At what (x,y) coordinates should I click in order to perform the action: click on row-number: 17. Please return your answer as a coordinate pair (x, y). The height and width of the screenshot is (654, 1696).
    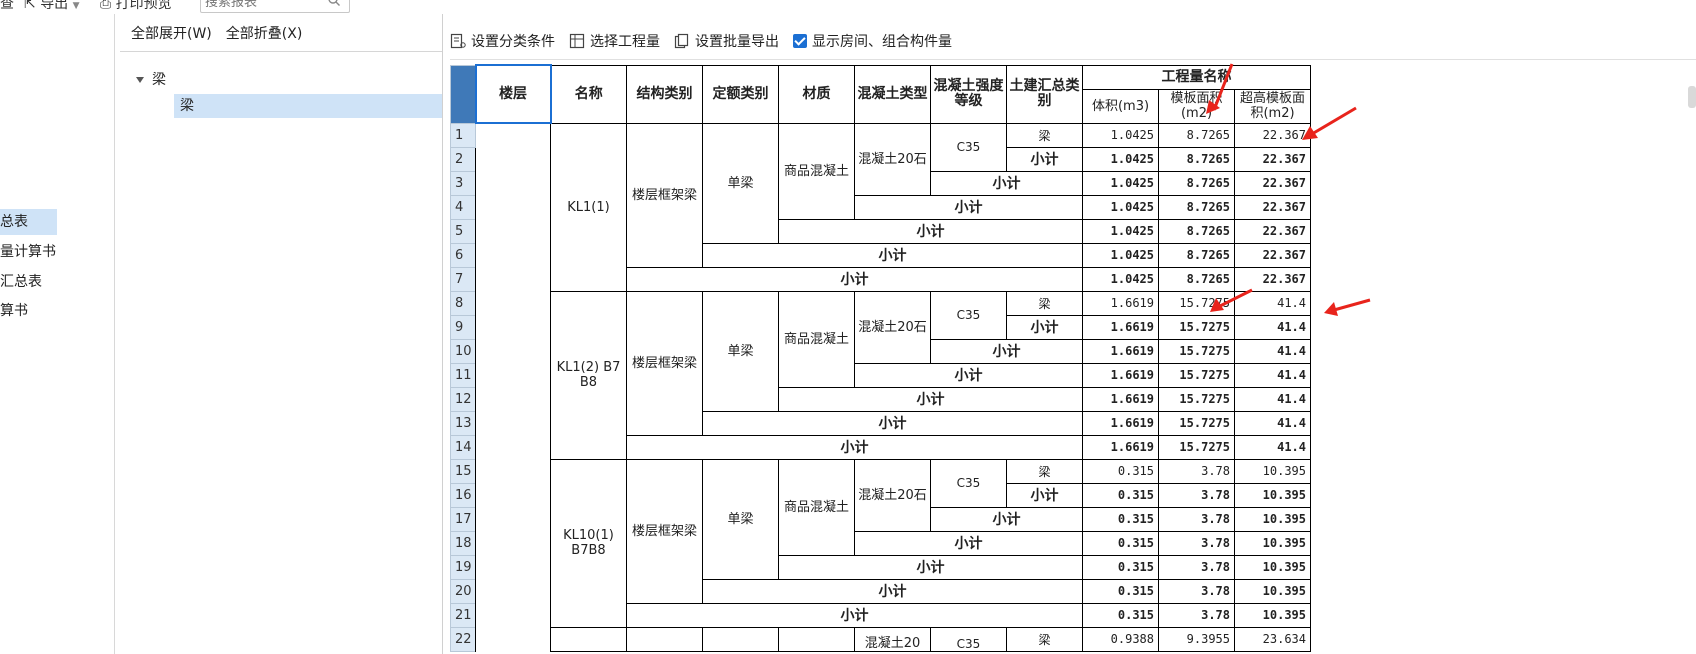
    Looking at the image, I should click on (463, 519).